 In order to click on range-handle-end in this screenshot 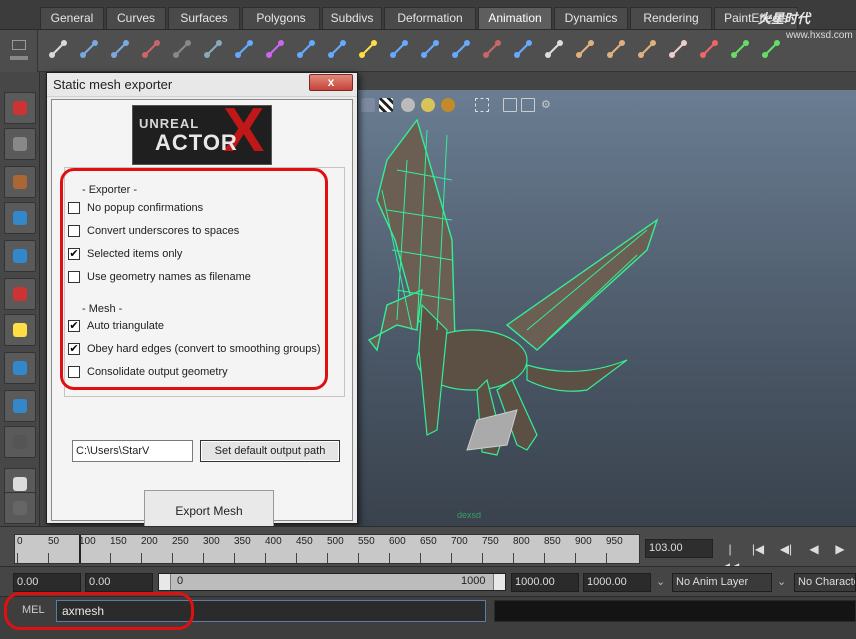, I will do `click(499, 582)`.